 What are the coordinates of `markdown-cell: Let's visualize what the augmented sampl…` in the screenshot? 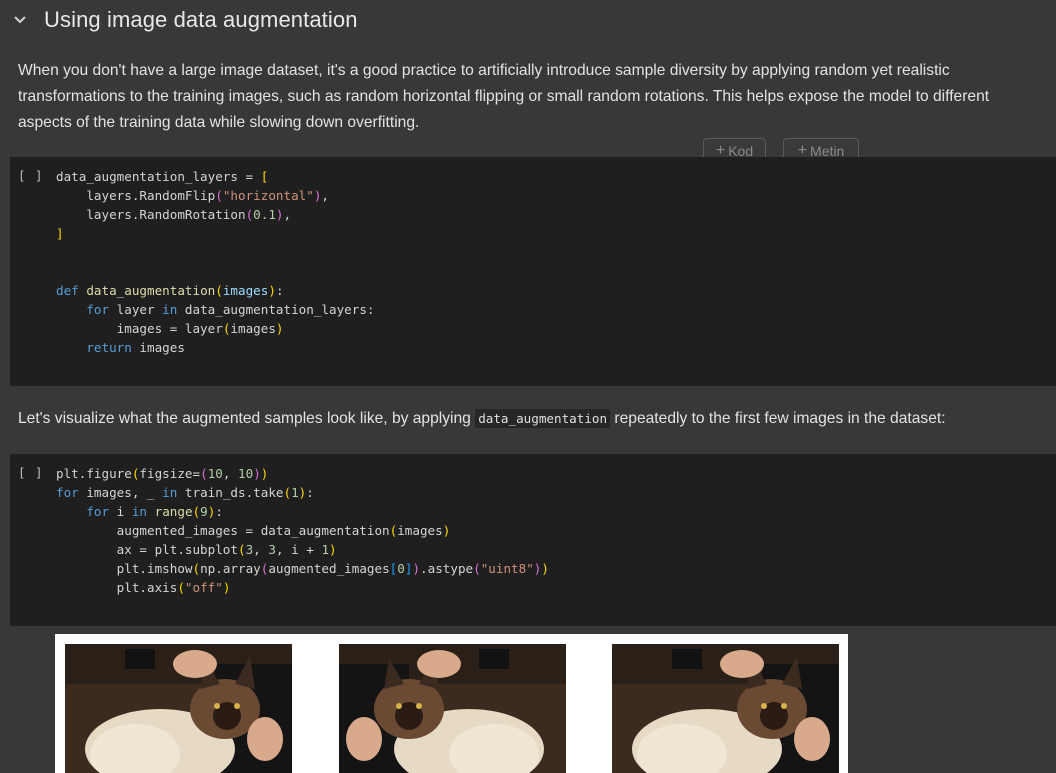 It's located at (533, 419).